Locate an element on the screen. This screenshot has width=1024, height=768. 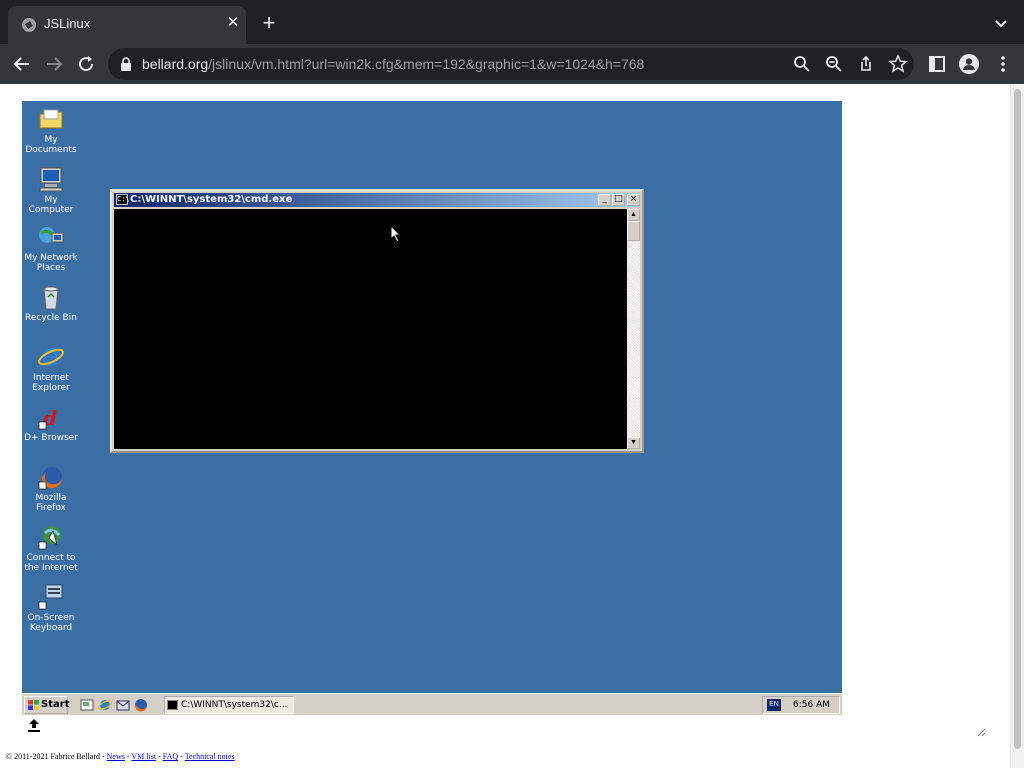
footer-link-news: News is located at coordinates (116, 756).